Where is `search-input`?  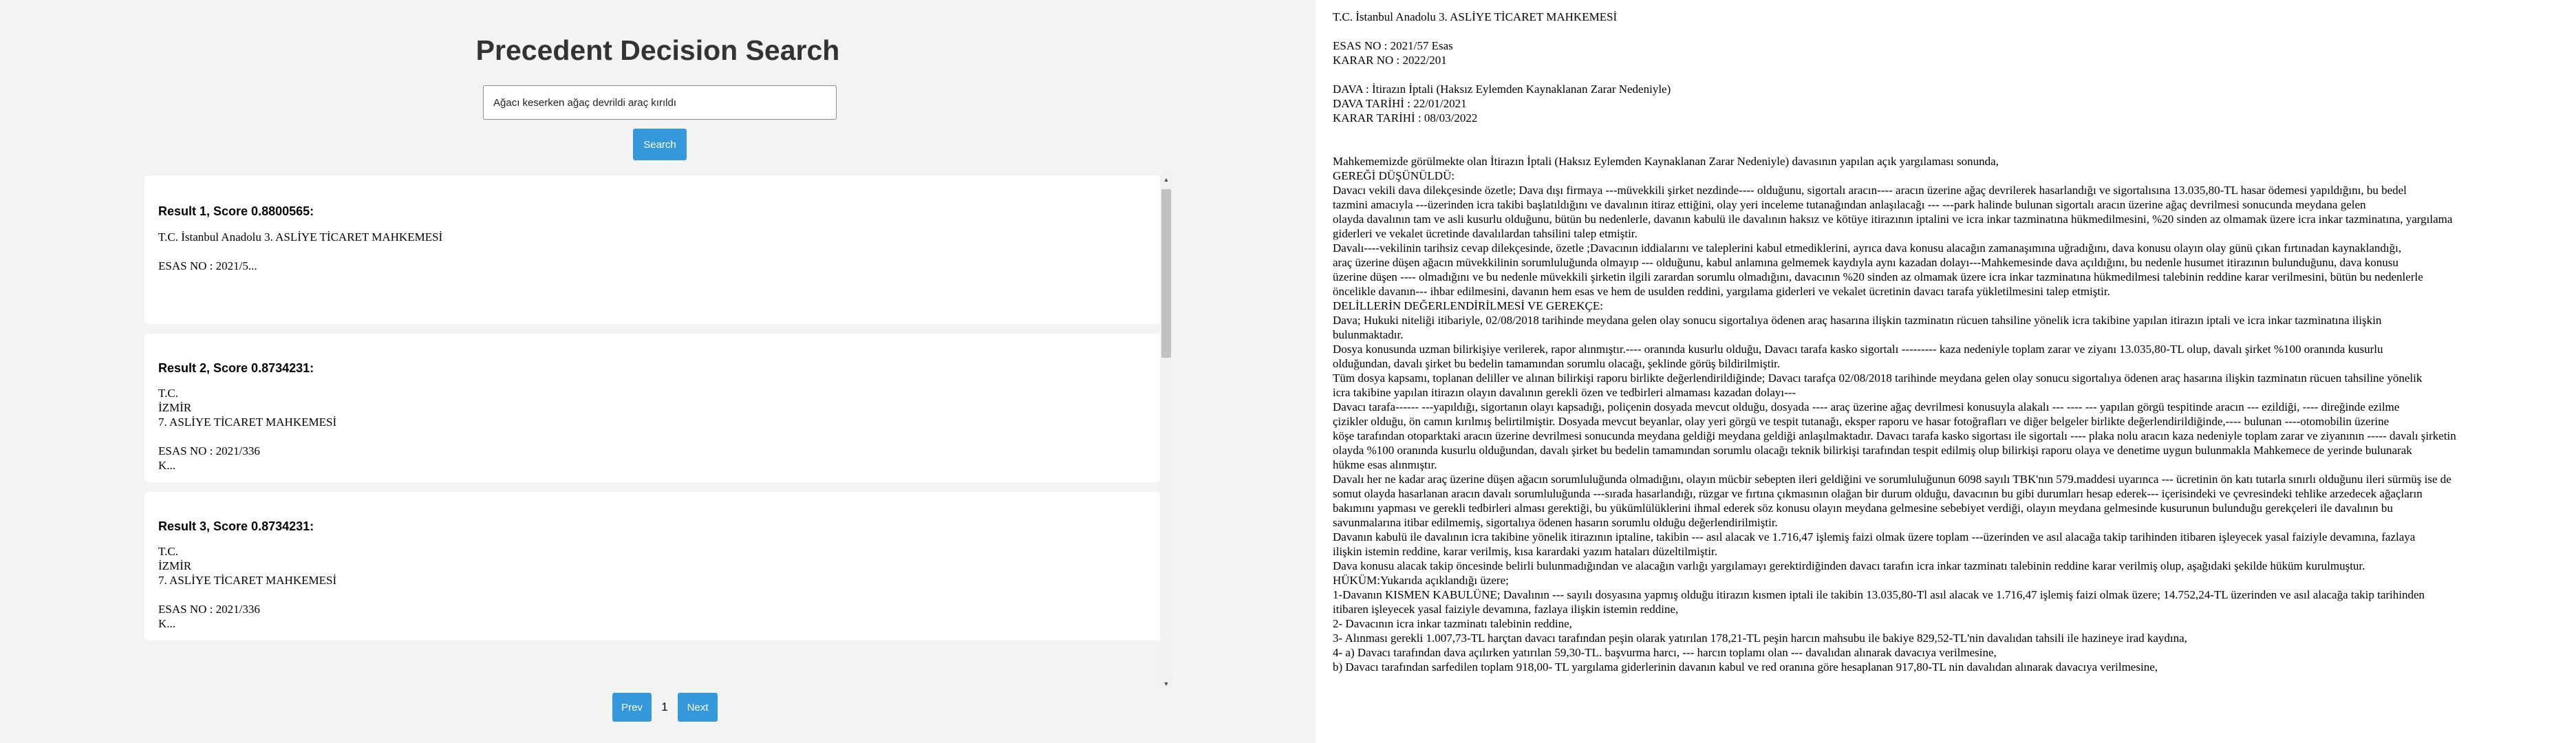
search-input is located at coordinates (660, 102).